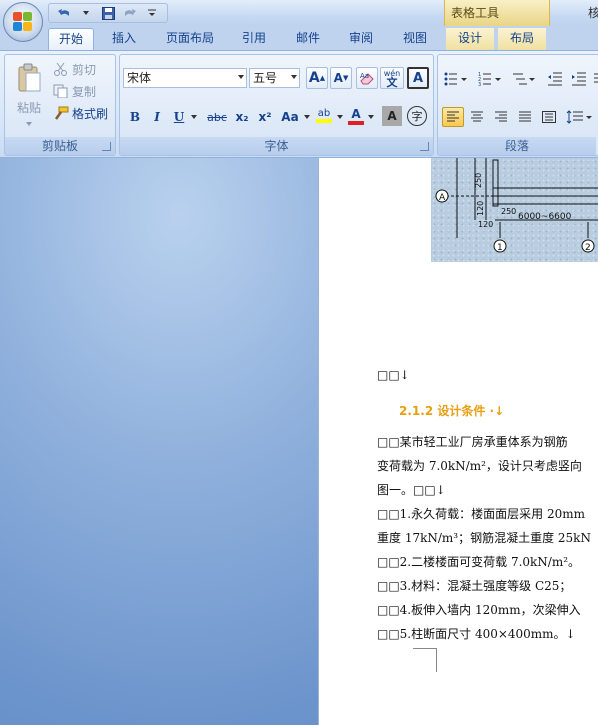 This screenshot has width=598, height=725. What do you see at coordinates (418, 78) in the screenshot?
I see `character-border-button: A` at bounding box center [418, 78].